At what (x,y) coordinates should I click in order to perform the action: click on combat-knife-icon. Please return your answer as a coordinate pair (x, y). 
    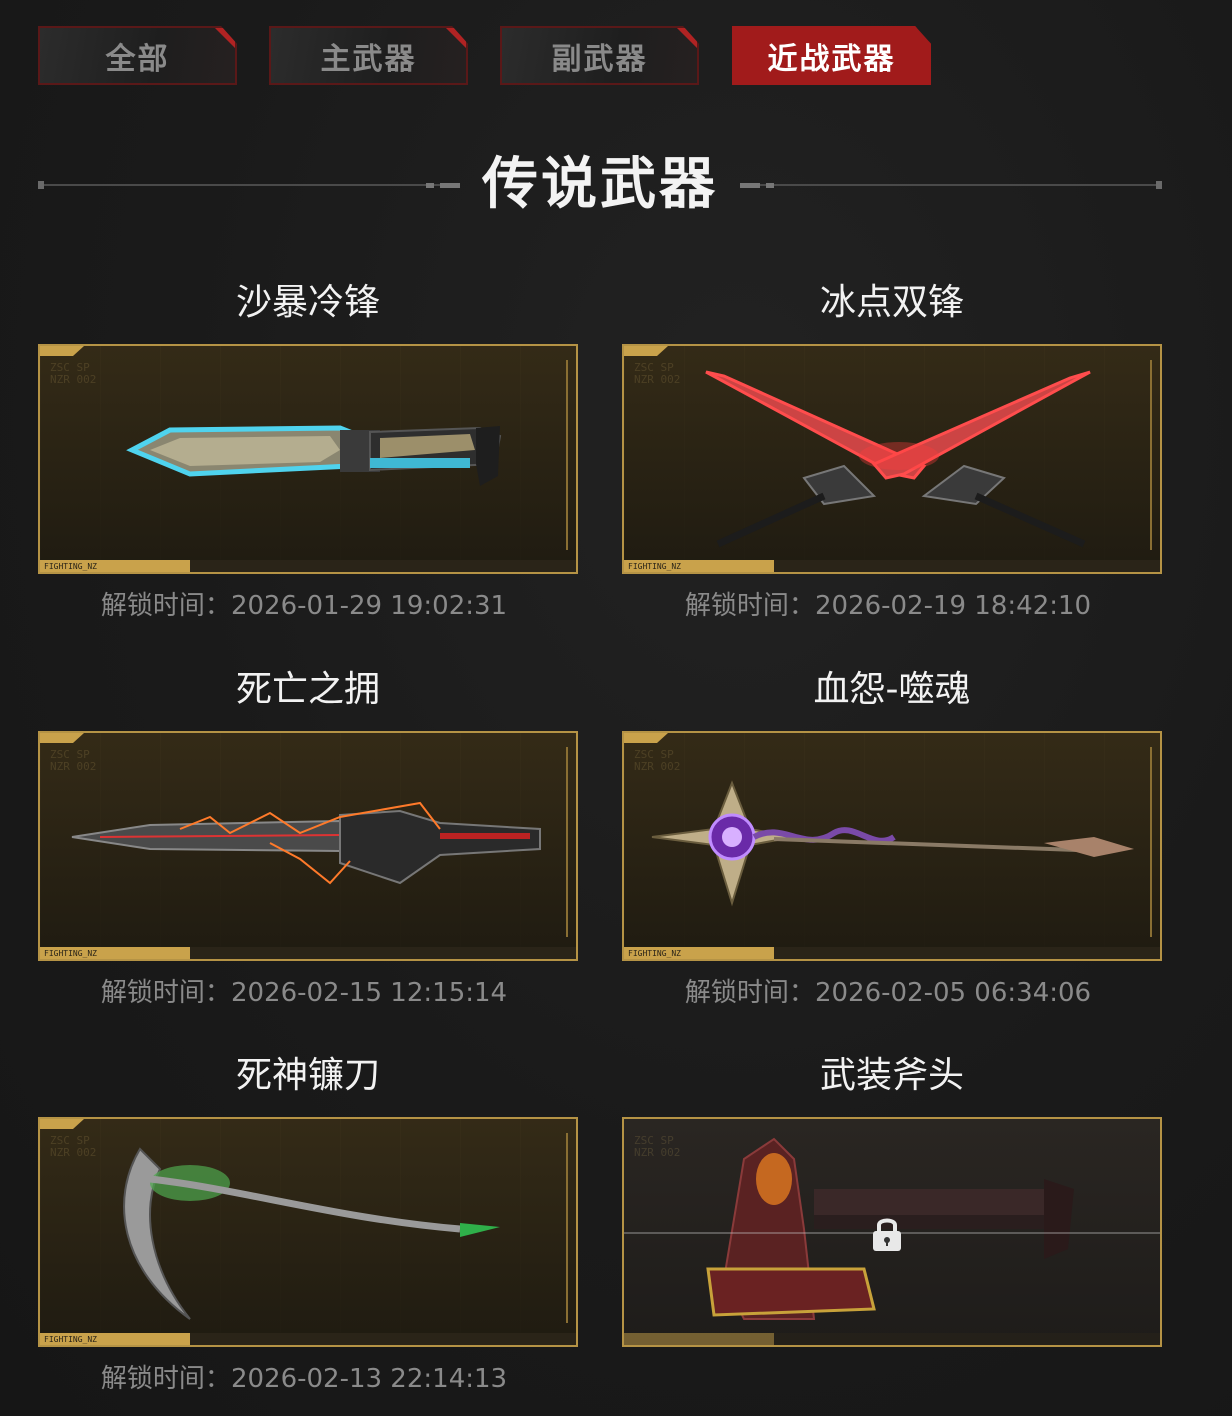
    Looking at the image, I should click on (314, 455).